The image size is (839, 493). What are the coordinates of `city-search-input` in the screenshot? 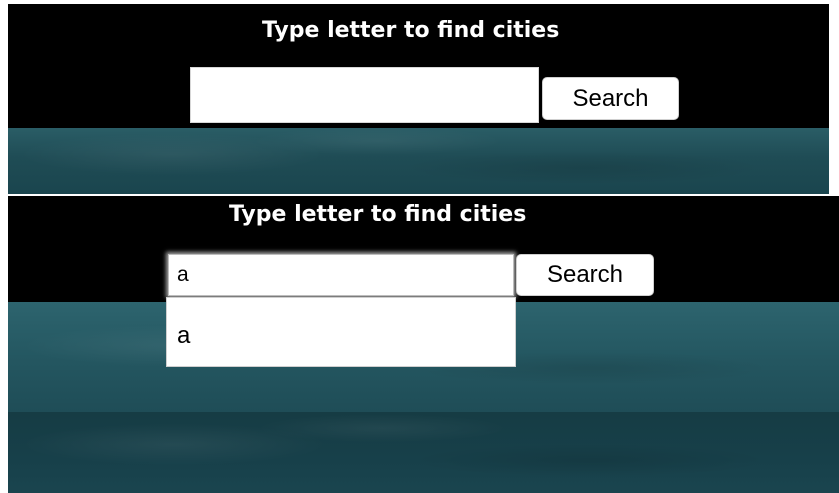 It's located at (364, 95).